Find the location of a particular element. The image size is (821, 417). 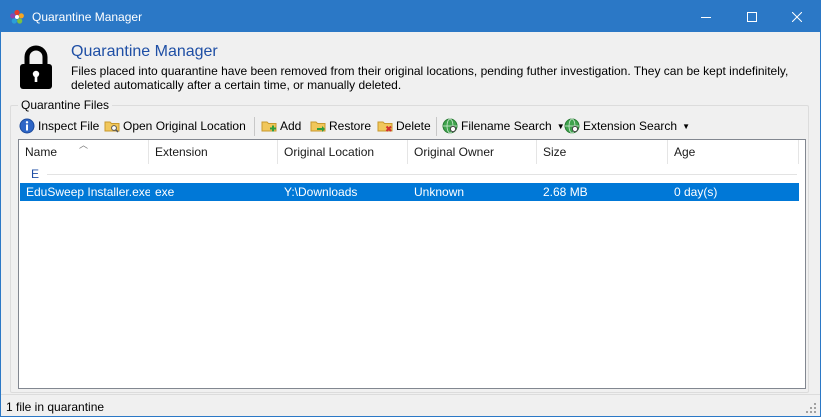

folder-delete-icon is located at coordinates (385, 126).